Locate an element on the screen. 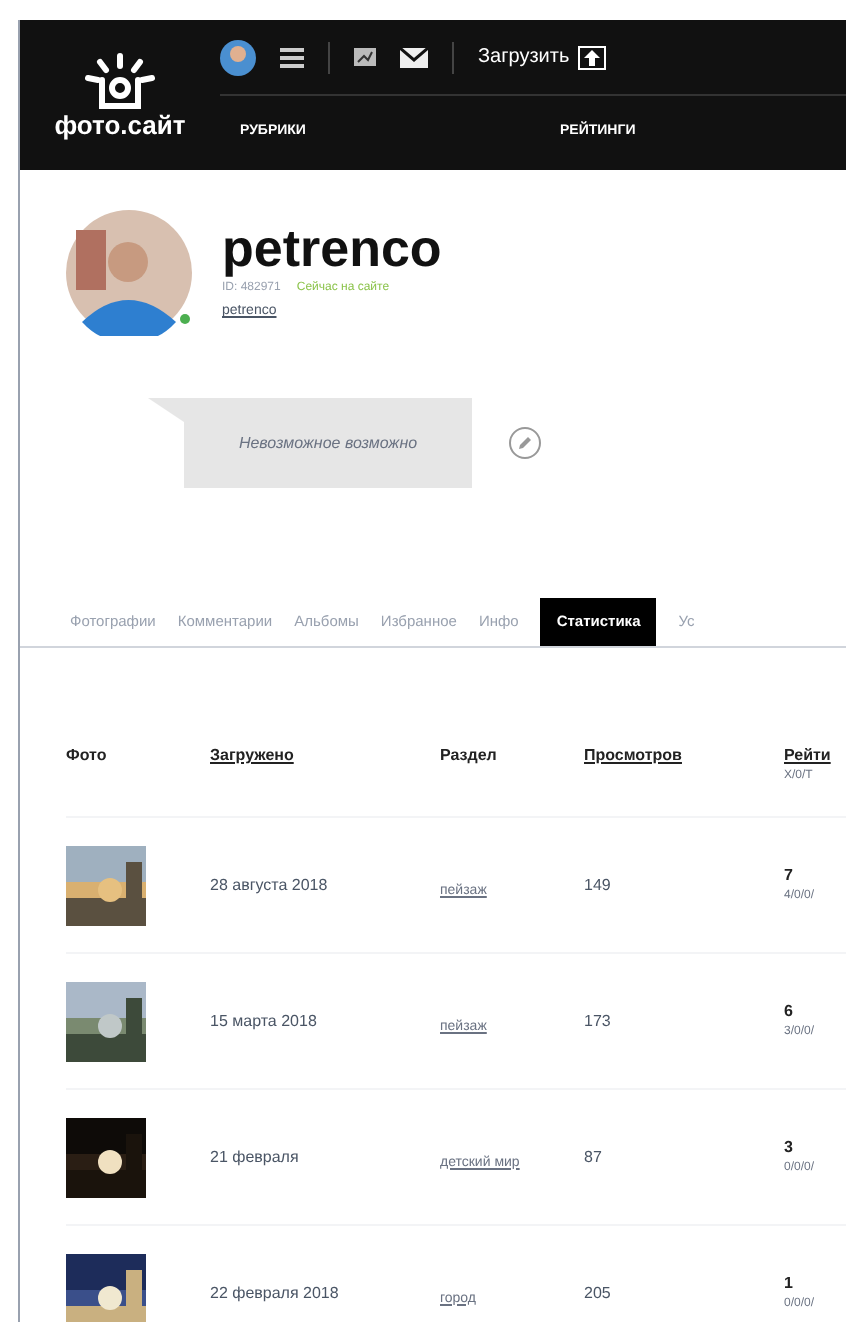 Image resolution: width=846 pixels, height=1322 pixels. table-cell-text: 149 is located at coordinates (598, 885).